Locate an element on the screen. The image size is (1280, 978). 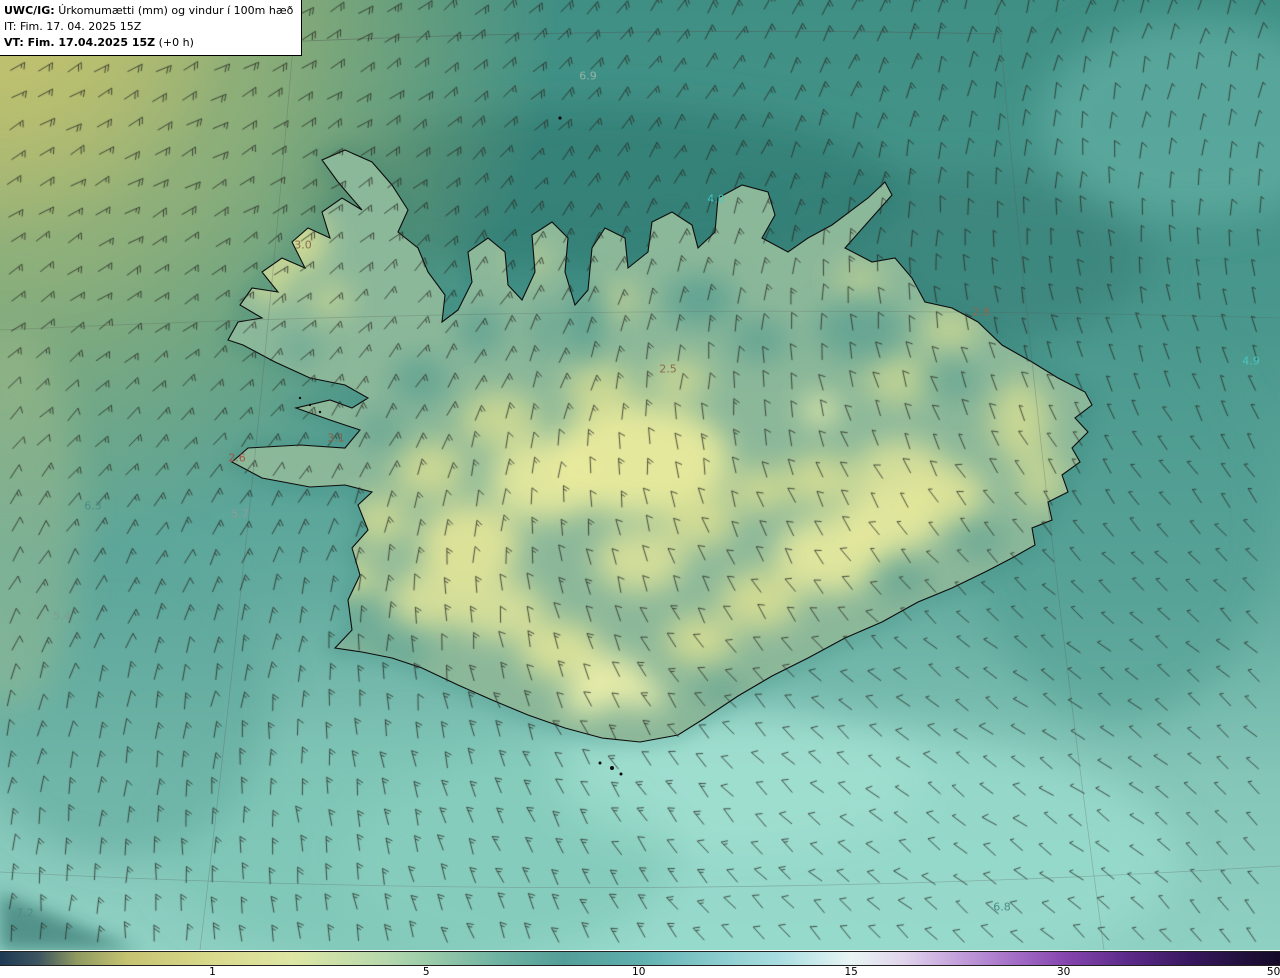
colorbar-tick-row: 1 5 10 15 30 50 is located at coordinates (640, 972).